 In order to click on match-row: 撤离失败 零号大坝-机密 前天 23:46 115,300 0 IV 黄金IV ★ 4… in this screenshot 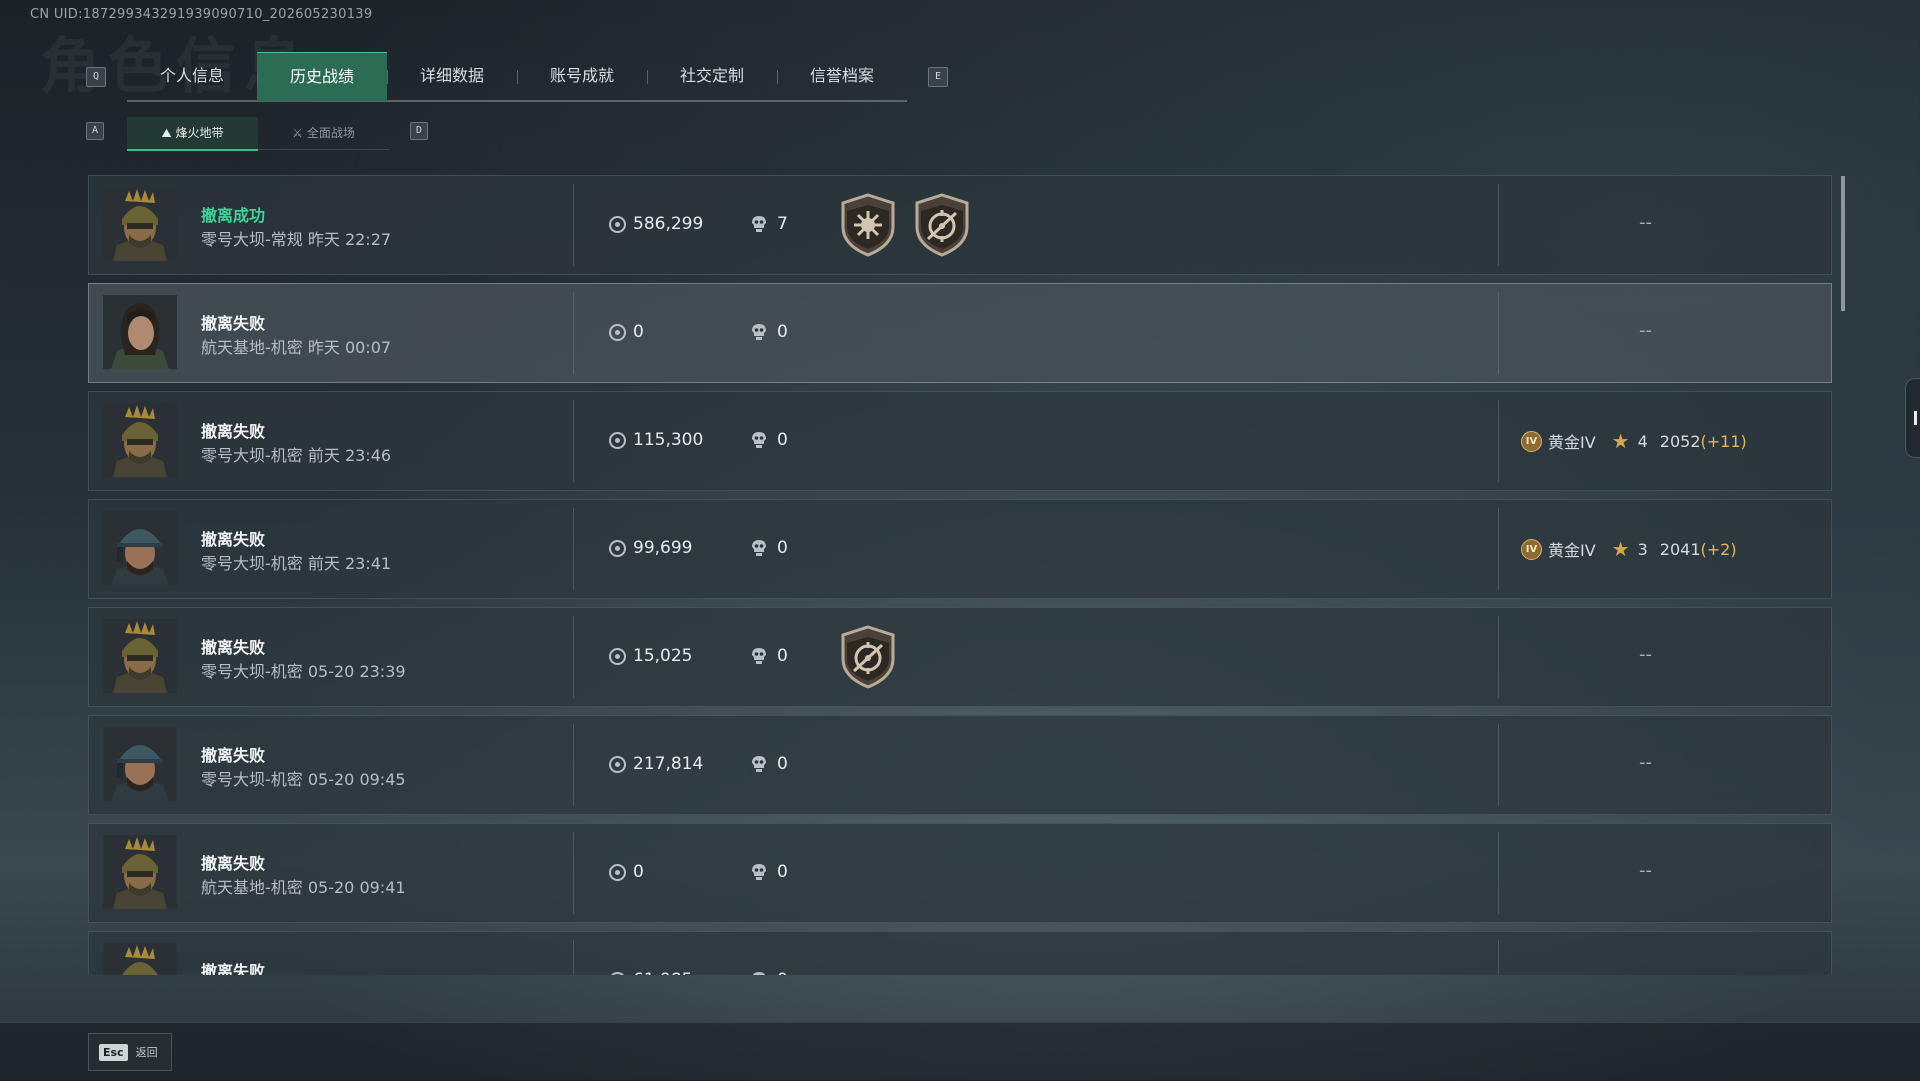, I will do `click(960, 441)`.